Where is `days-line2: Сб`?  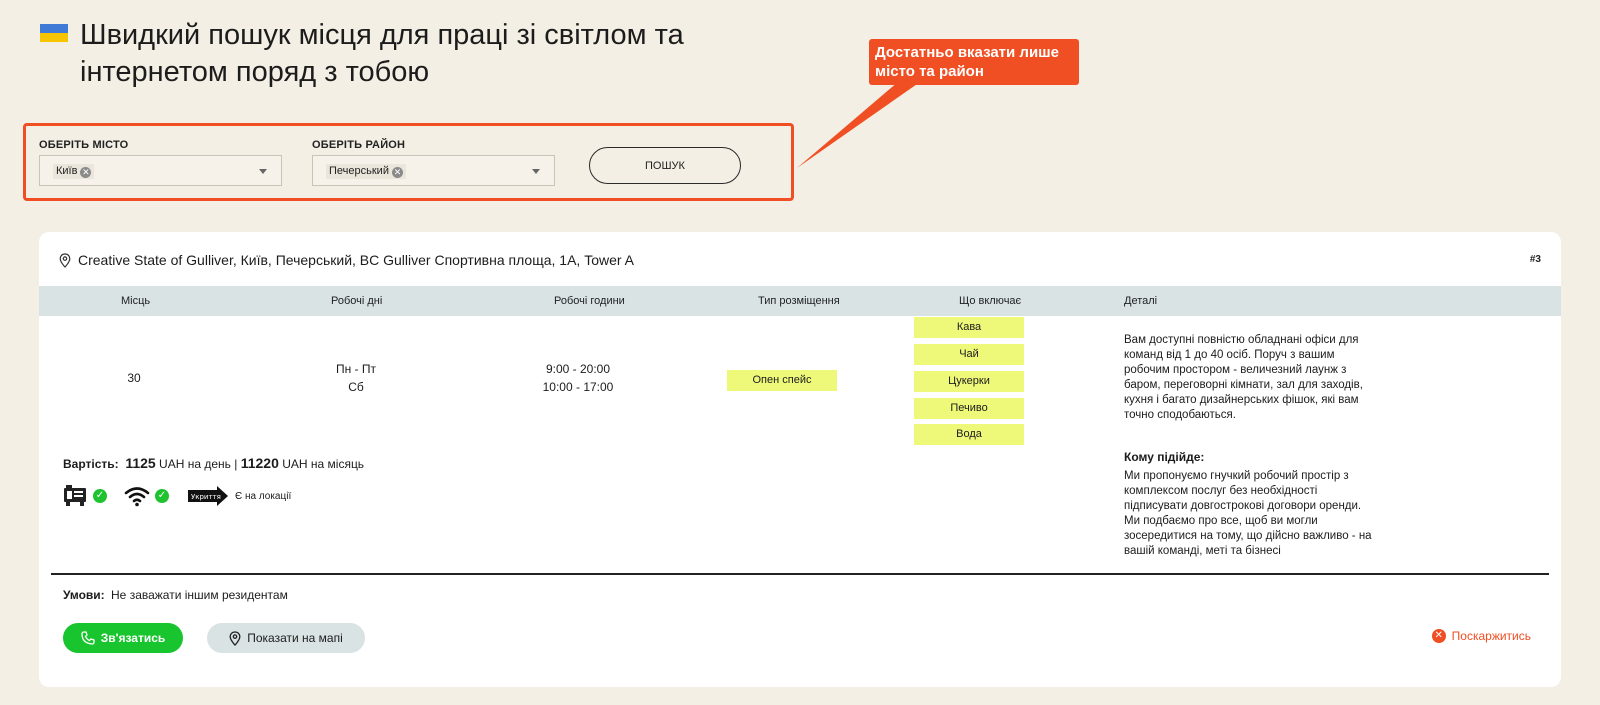 days-line2: Сб is located at coordinates (356, 387).